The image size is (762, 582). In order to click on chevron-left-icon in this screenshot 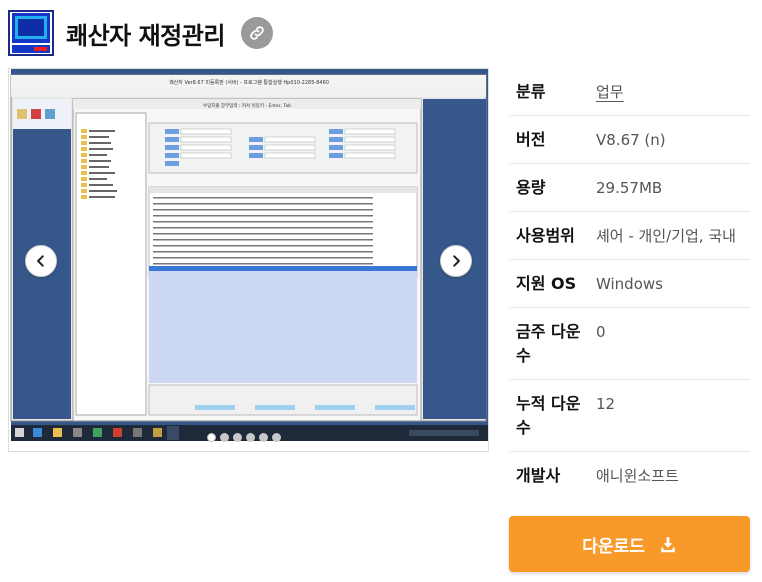, I will do `click(40, 261)`.